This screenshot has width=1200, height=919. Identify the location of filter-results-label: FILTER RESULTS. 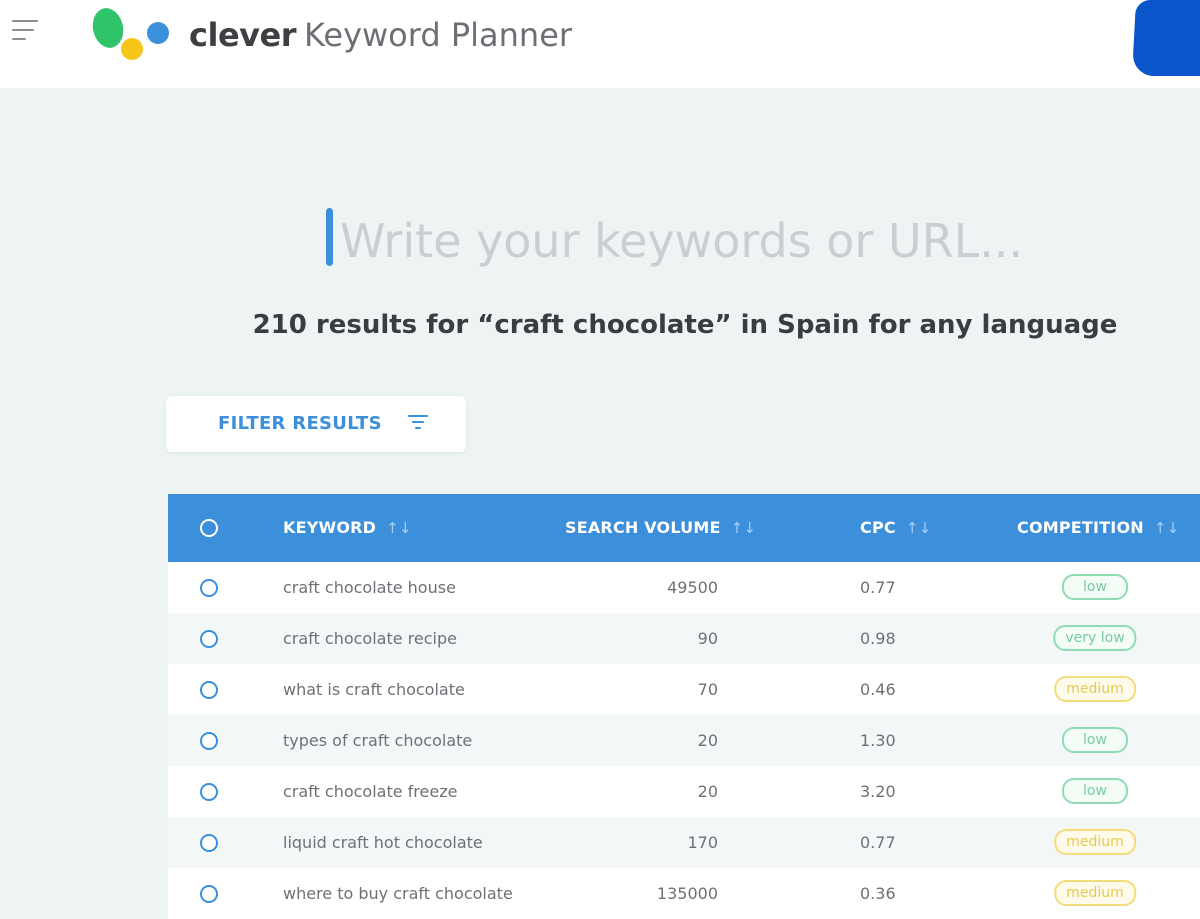
(300, 423).